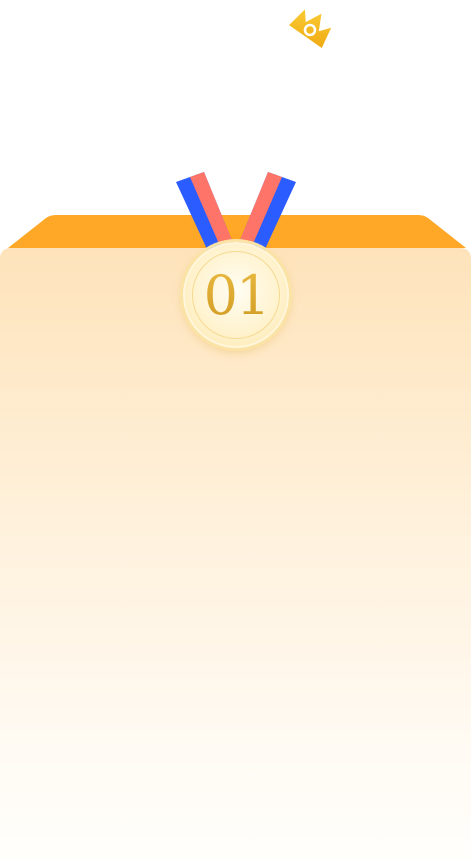 This screenshot has height=858, width=472. I want to click on medal-icon: 01, so click(236, 295).